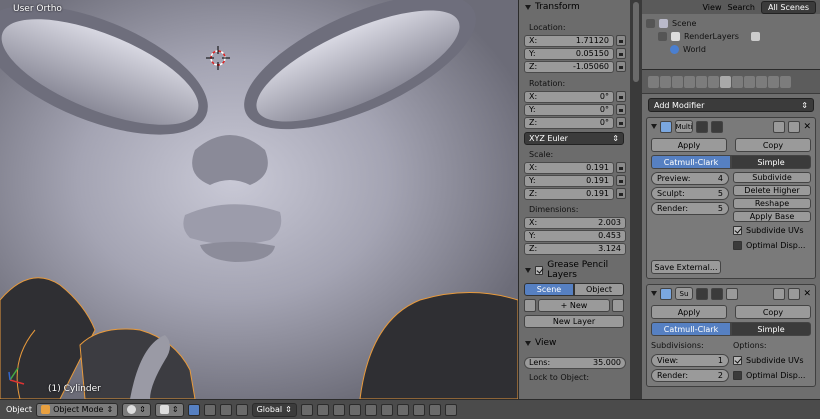 The width and height of the screenshot is (820, 419). I want to click on display-mode-select: All Scenes, so click(788, 7).